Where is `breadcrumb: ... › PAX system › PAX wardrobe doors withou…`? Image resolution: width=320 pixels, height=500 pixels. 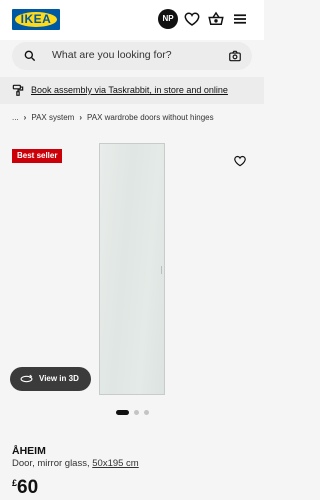
breadcrumb: ... › PAX system › PAX wardrobe doors withou… is located at coordinates (113, 117).